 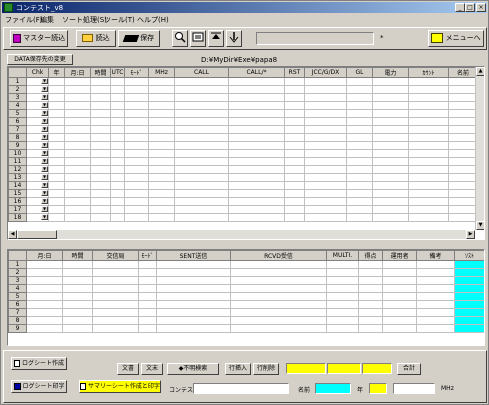 What do you see at coordinates (234, 38) in the screenshot?
I see `down-arrow-button` at bounding box center [234, 38].